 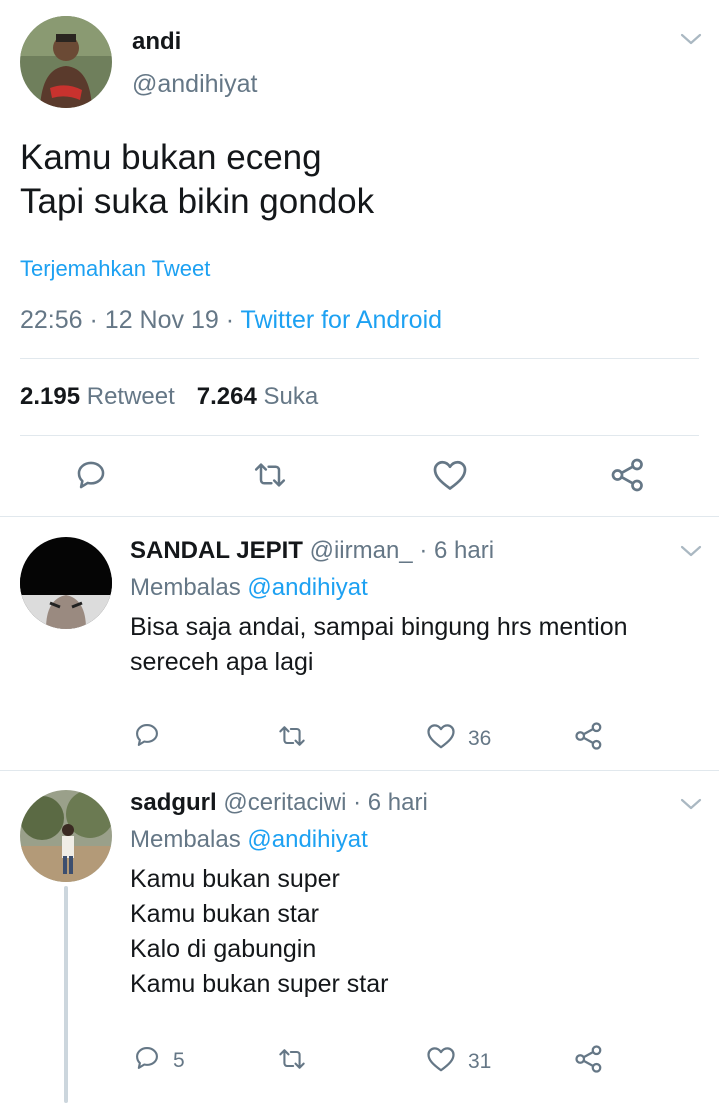 What do you see at coordinates (291, 396) in the screenshot?
I see `like-stat-label: Suka` at bounding box center [291, 396].